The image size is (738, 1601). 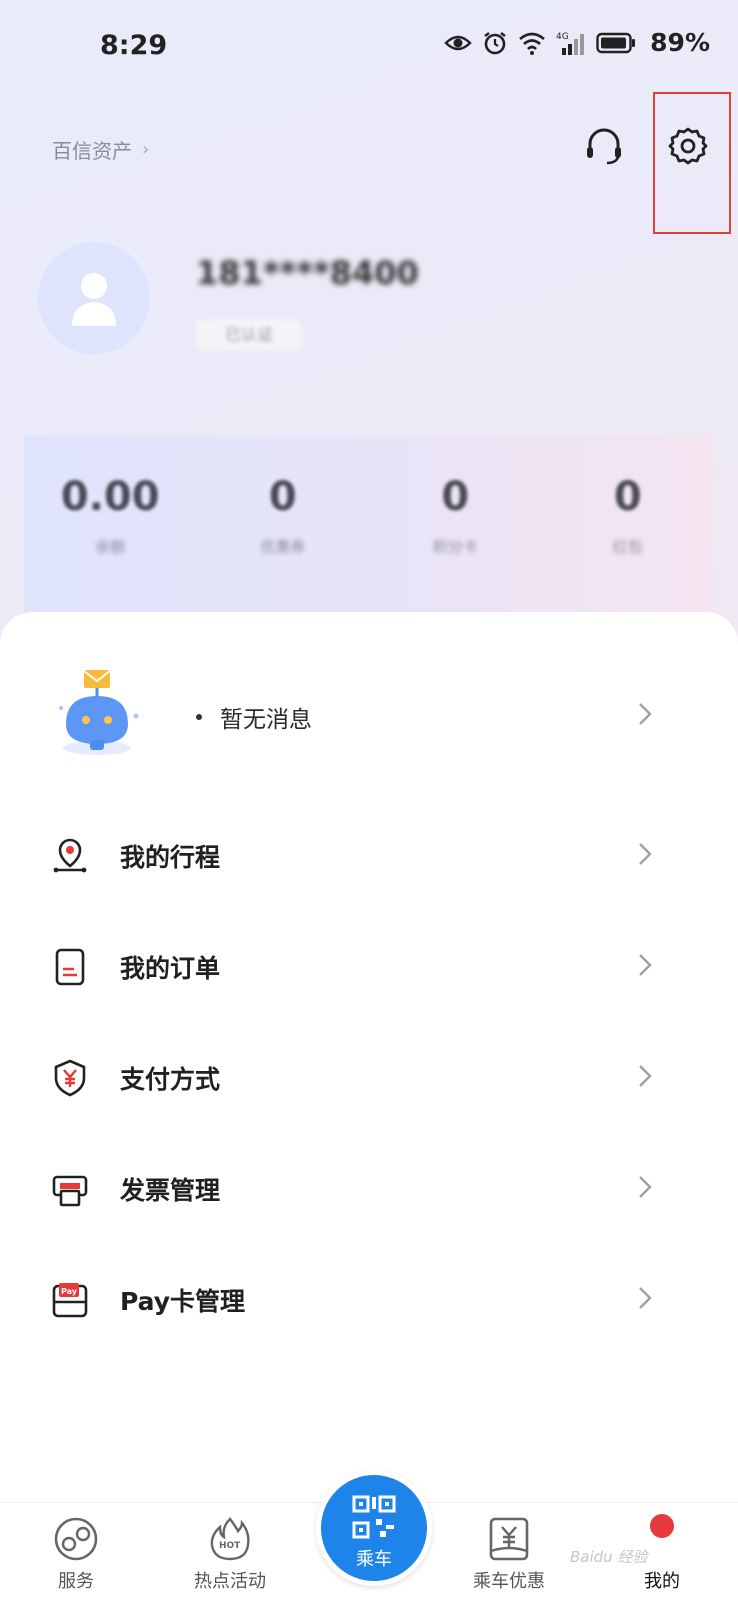 What do you see at coordinates (110, 526) in the screenshot?
I see `stat-balance: 0.00 余额` at bounding box center [110, 526].